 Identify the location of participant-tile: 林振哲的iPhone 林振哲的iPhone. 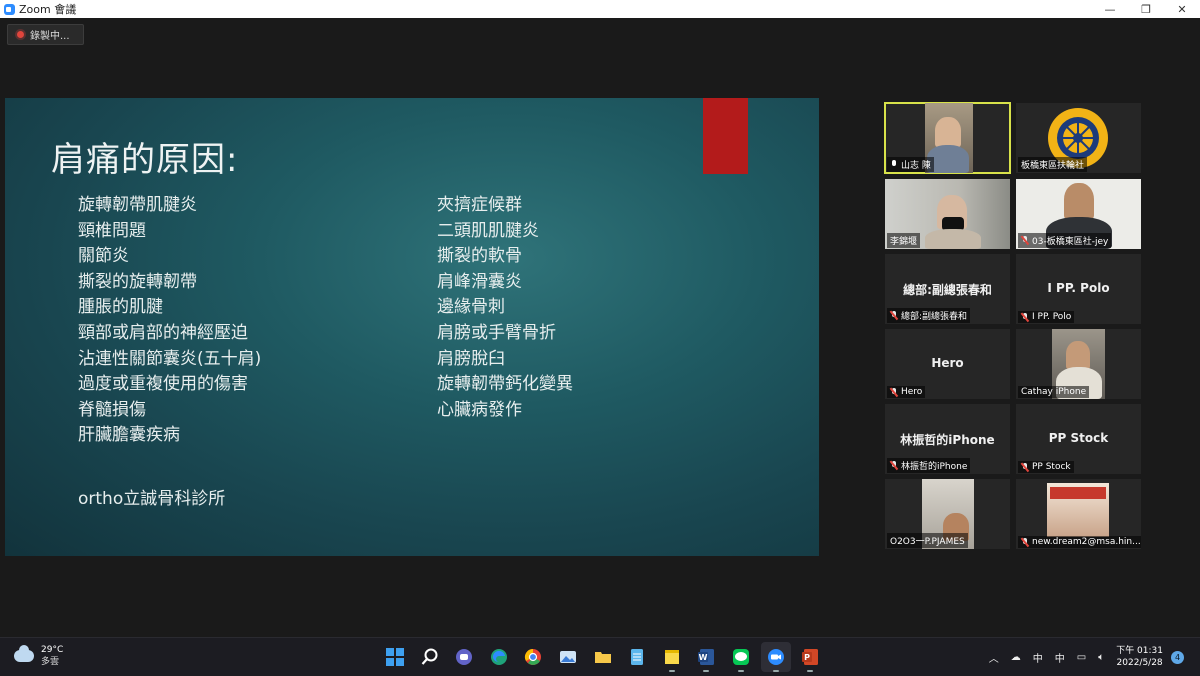
(947, 439).